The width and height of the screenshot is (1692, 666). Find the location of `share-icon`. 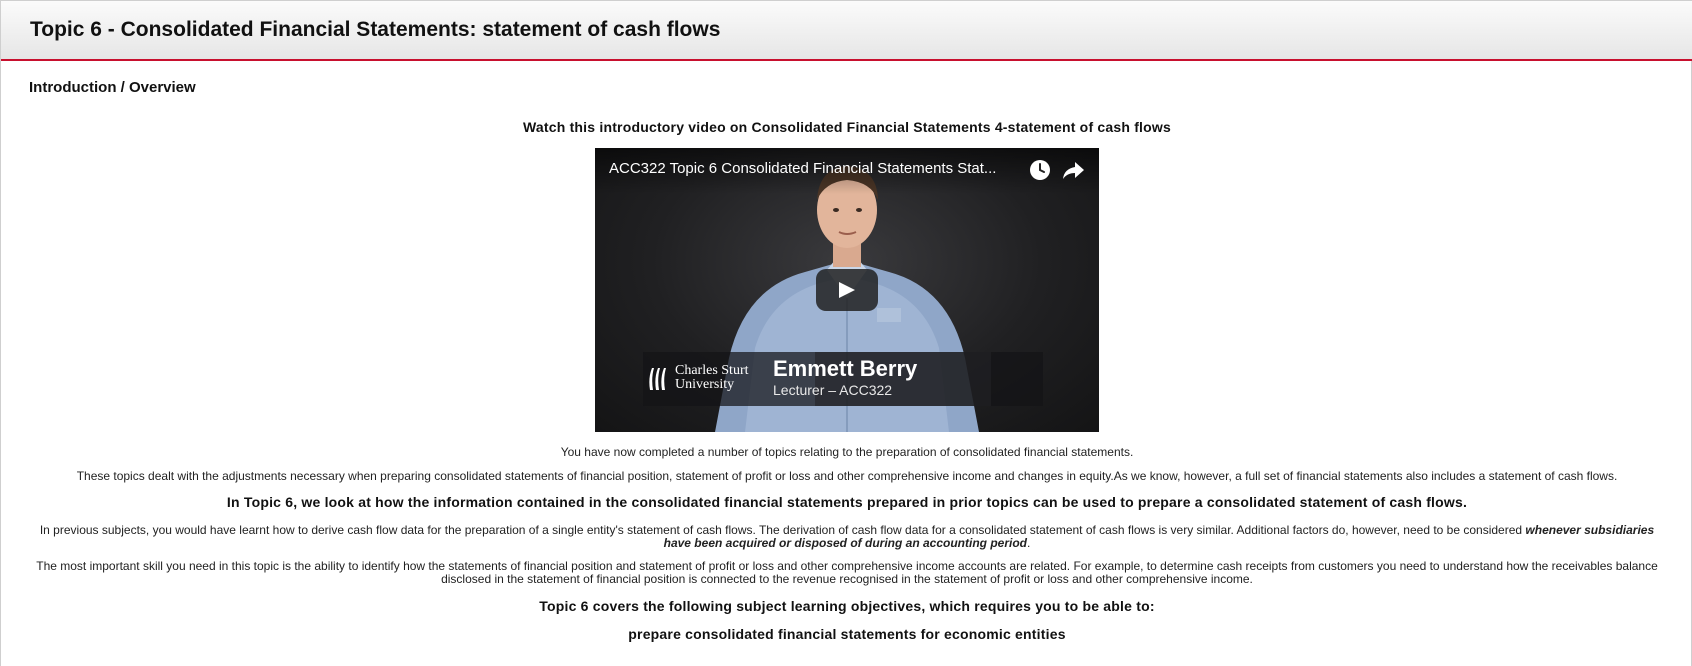

share-icon is located at coordinates (1073, 170).